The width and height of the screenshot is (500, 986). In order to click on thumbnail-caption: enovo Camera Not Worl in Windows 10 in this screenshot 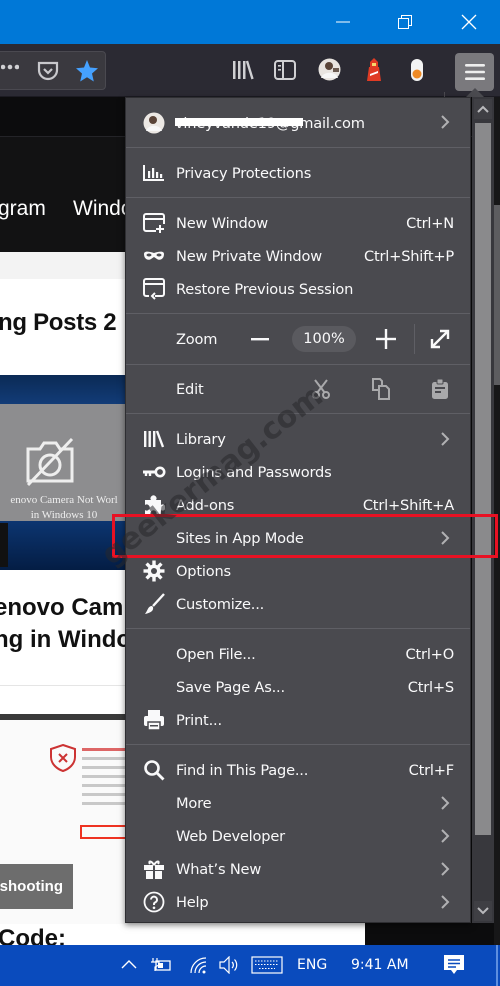, I will do `click(64, 507)`.